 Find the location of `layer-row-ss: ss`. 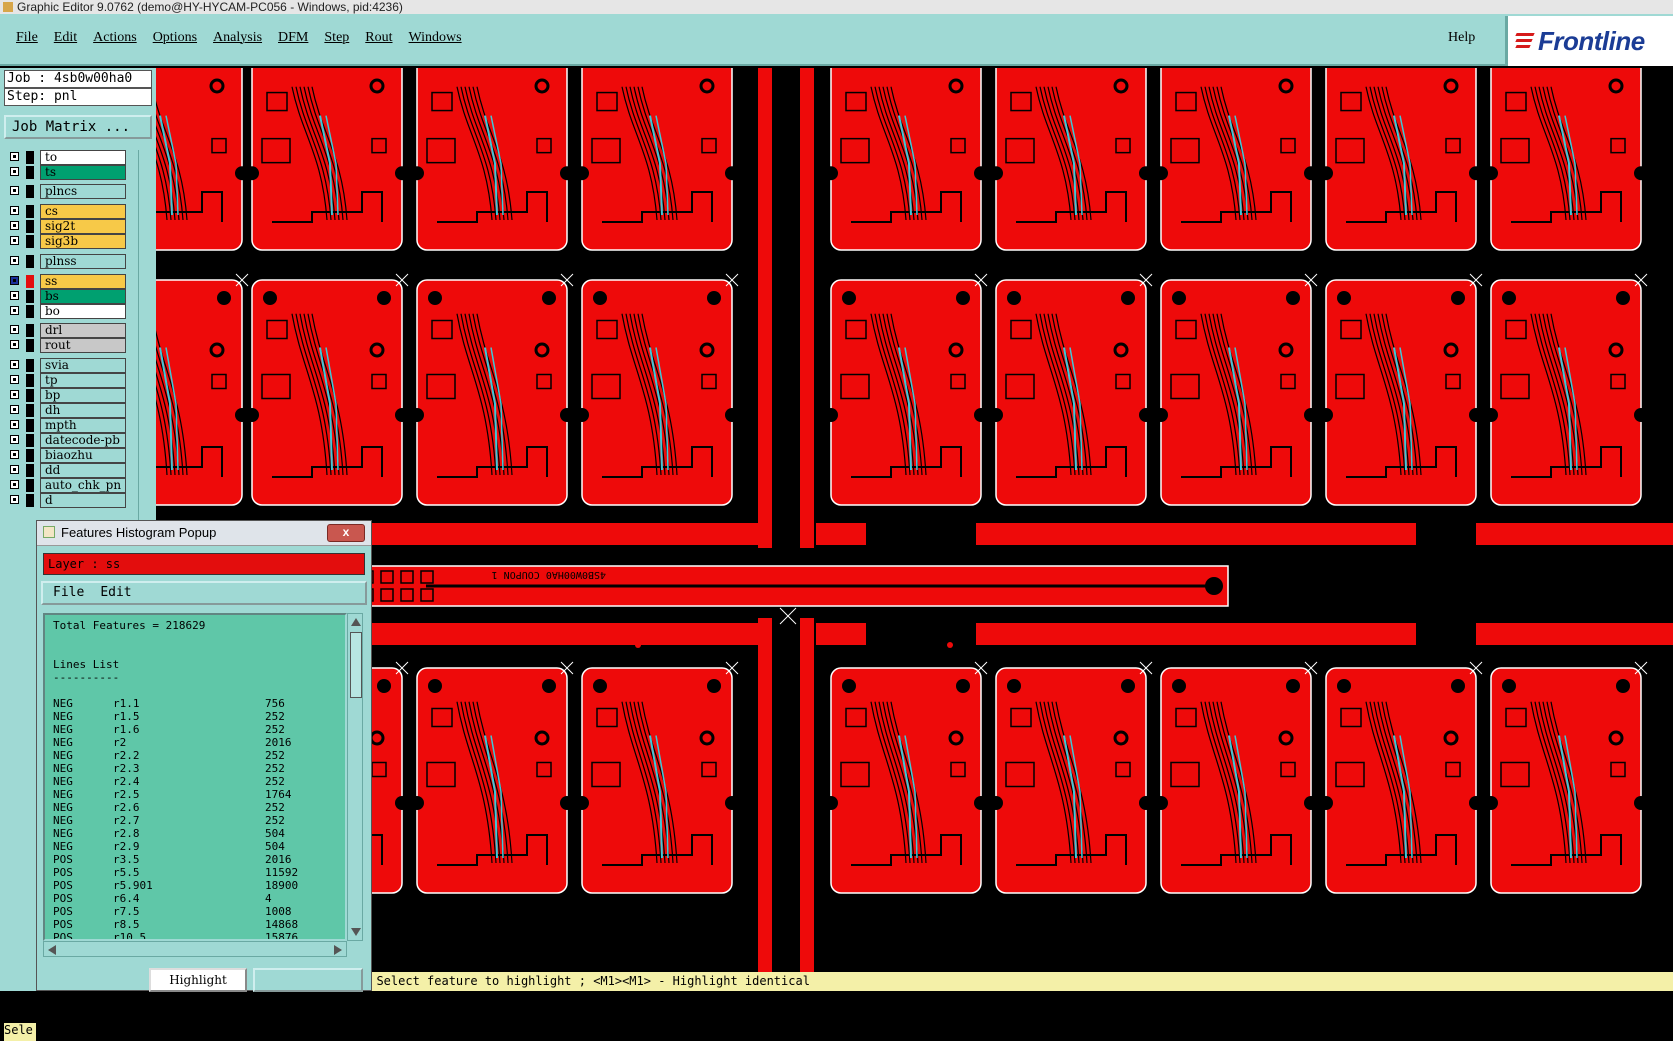

layer-row-ss: ss is located at coordinates (65, 281).